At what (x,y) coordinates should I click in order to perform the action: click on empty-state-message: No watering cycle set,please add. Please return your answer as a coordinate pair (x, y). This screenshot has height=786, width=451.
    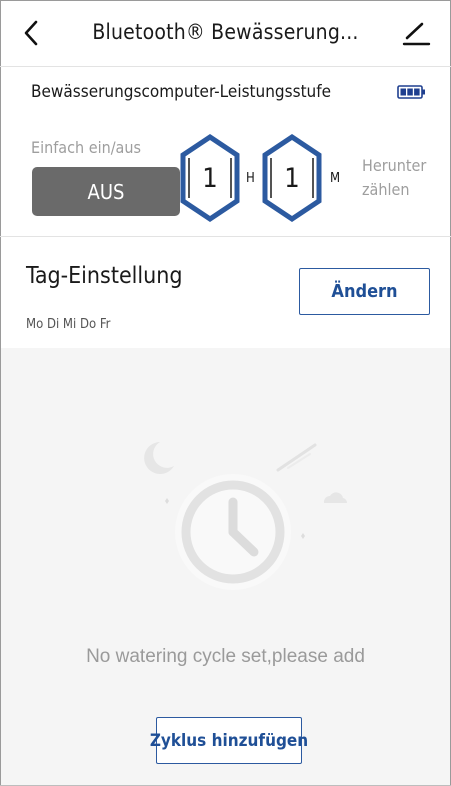
    Looking at the image, I should click on (225, 656).